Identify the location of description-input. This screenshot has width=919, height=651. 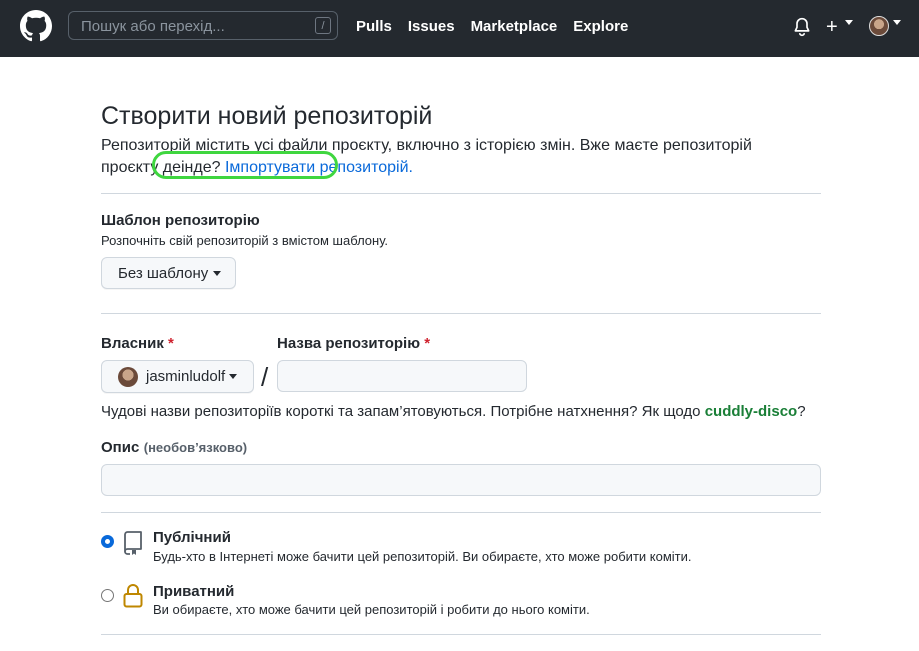
(461, 480).